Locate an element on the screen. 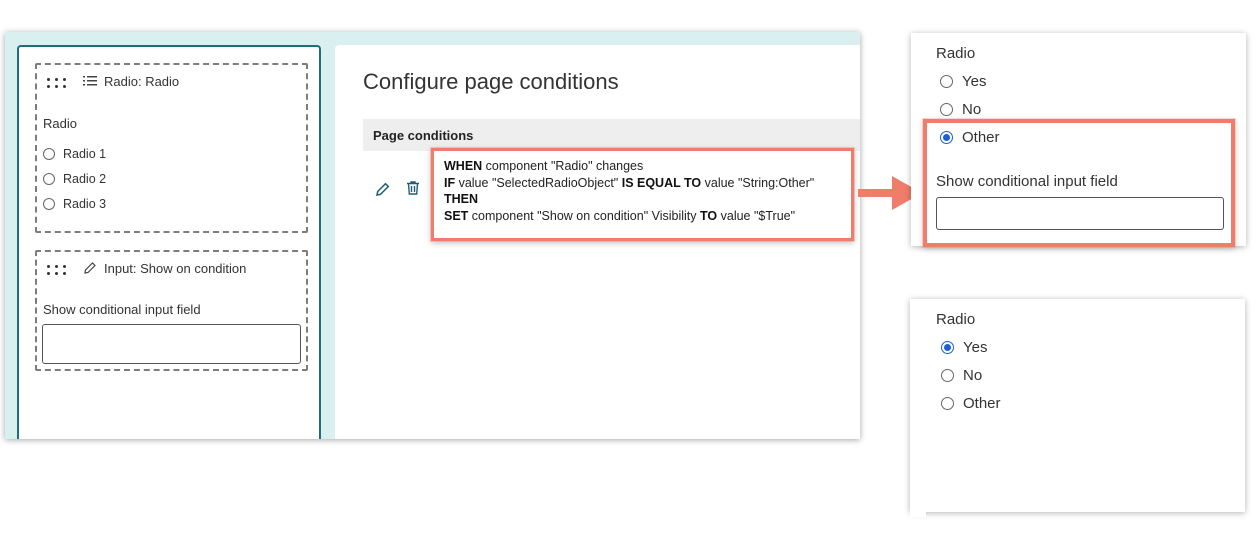 This screenshot has width=1256, height=546. highlight-callout-box is located at coordinates (1079, 183).